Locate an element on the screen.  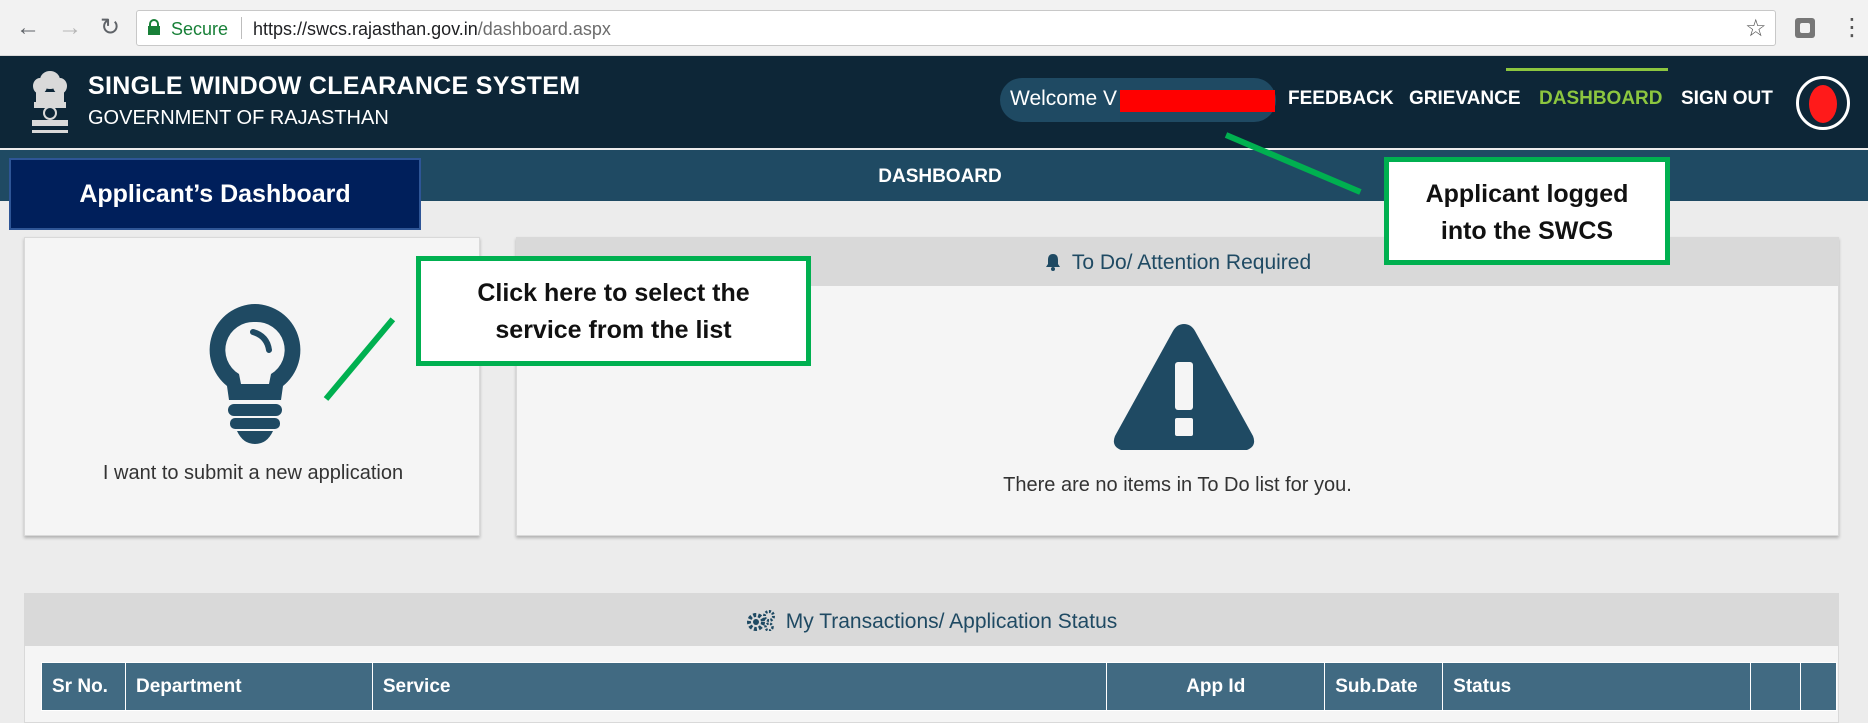
logged-in-annotation: Applicant logged into the SWCS is located at coordinates (1527, 211).